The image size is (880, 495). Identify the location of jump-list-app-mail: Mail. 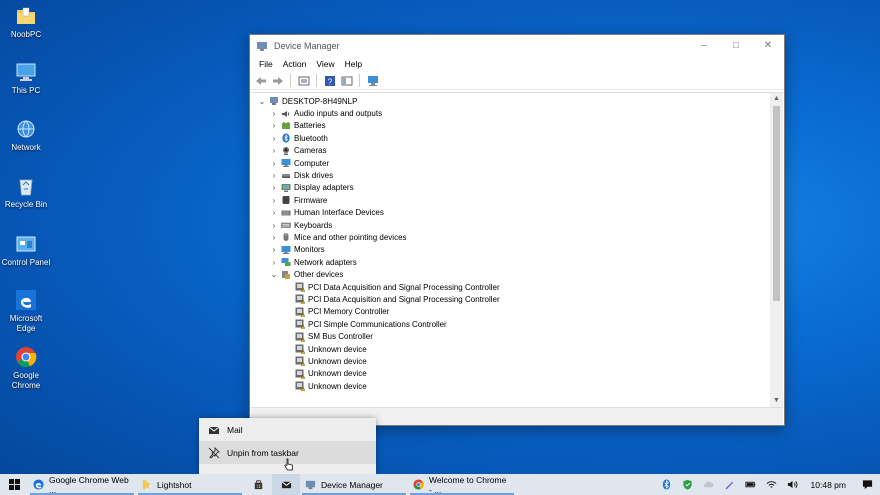
(287, 429).